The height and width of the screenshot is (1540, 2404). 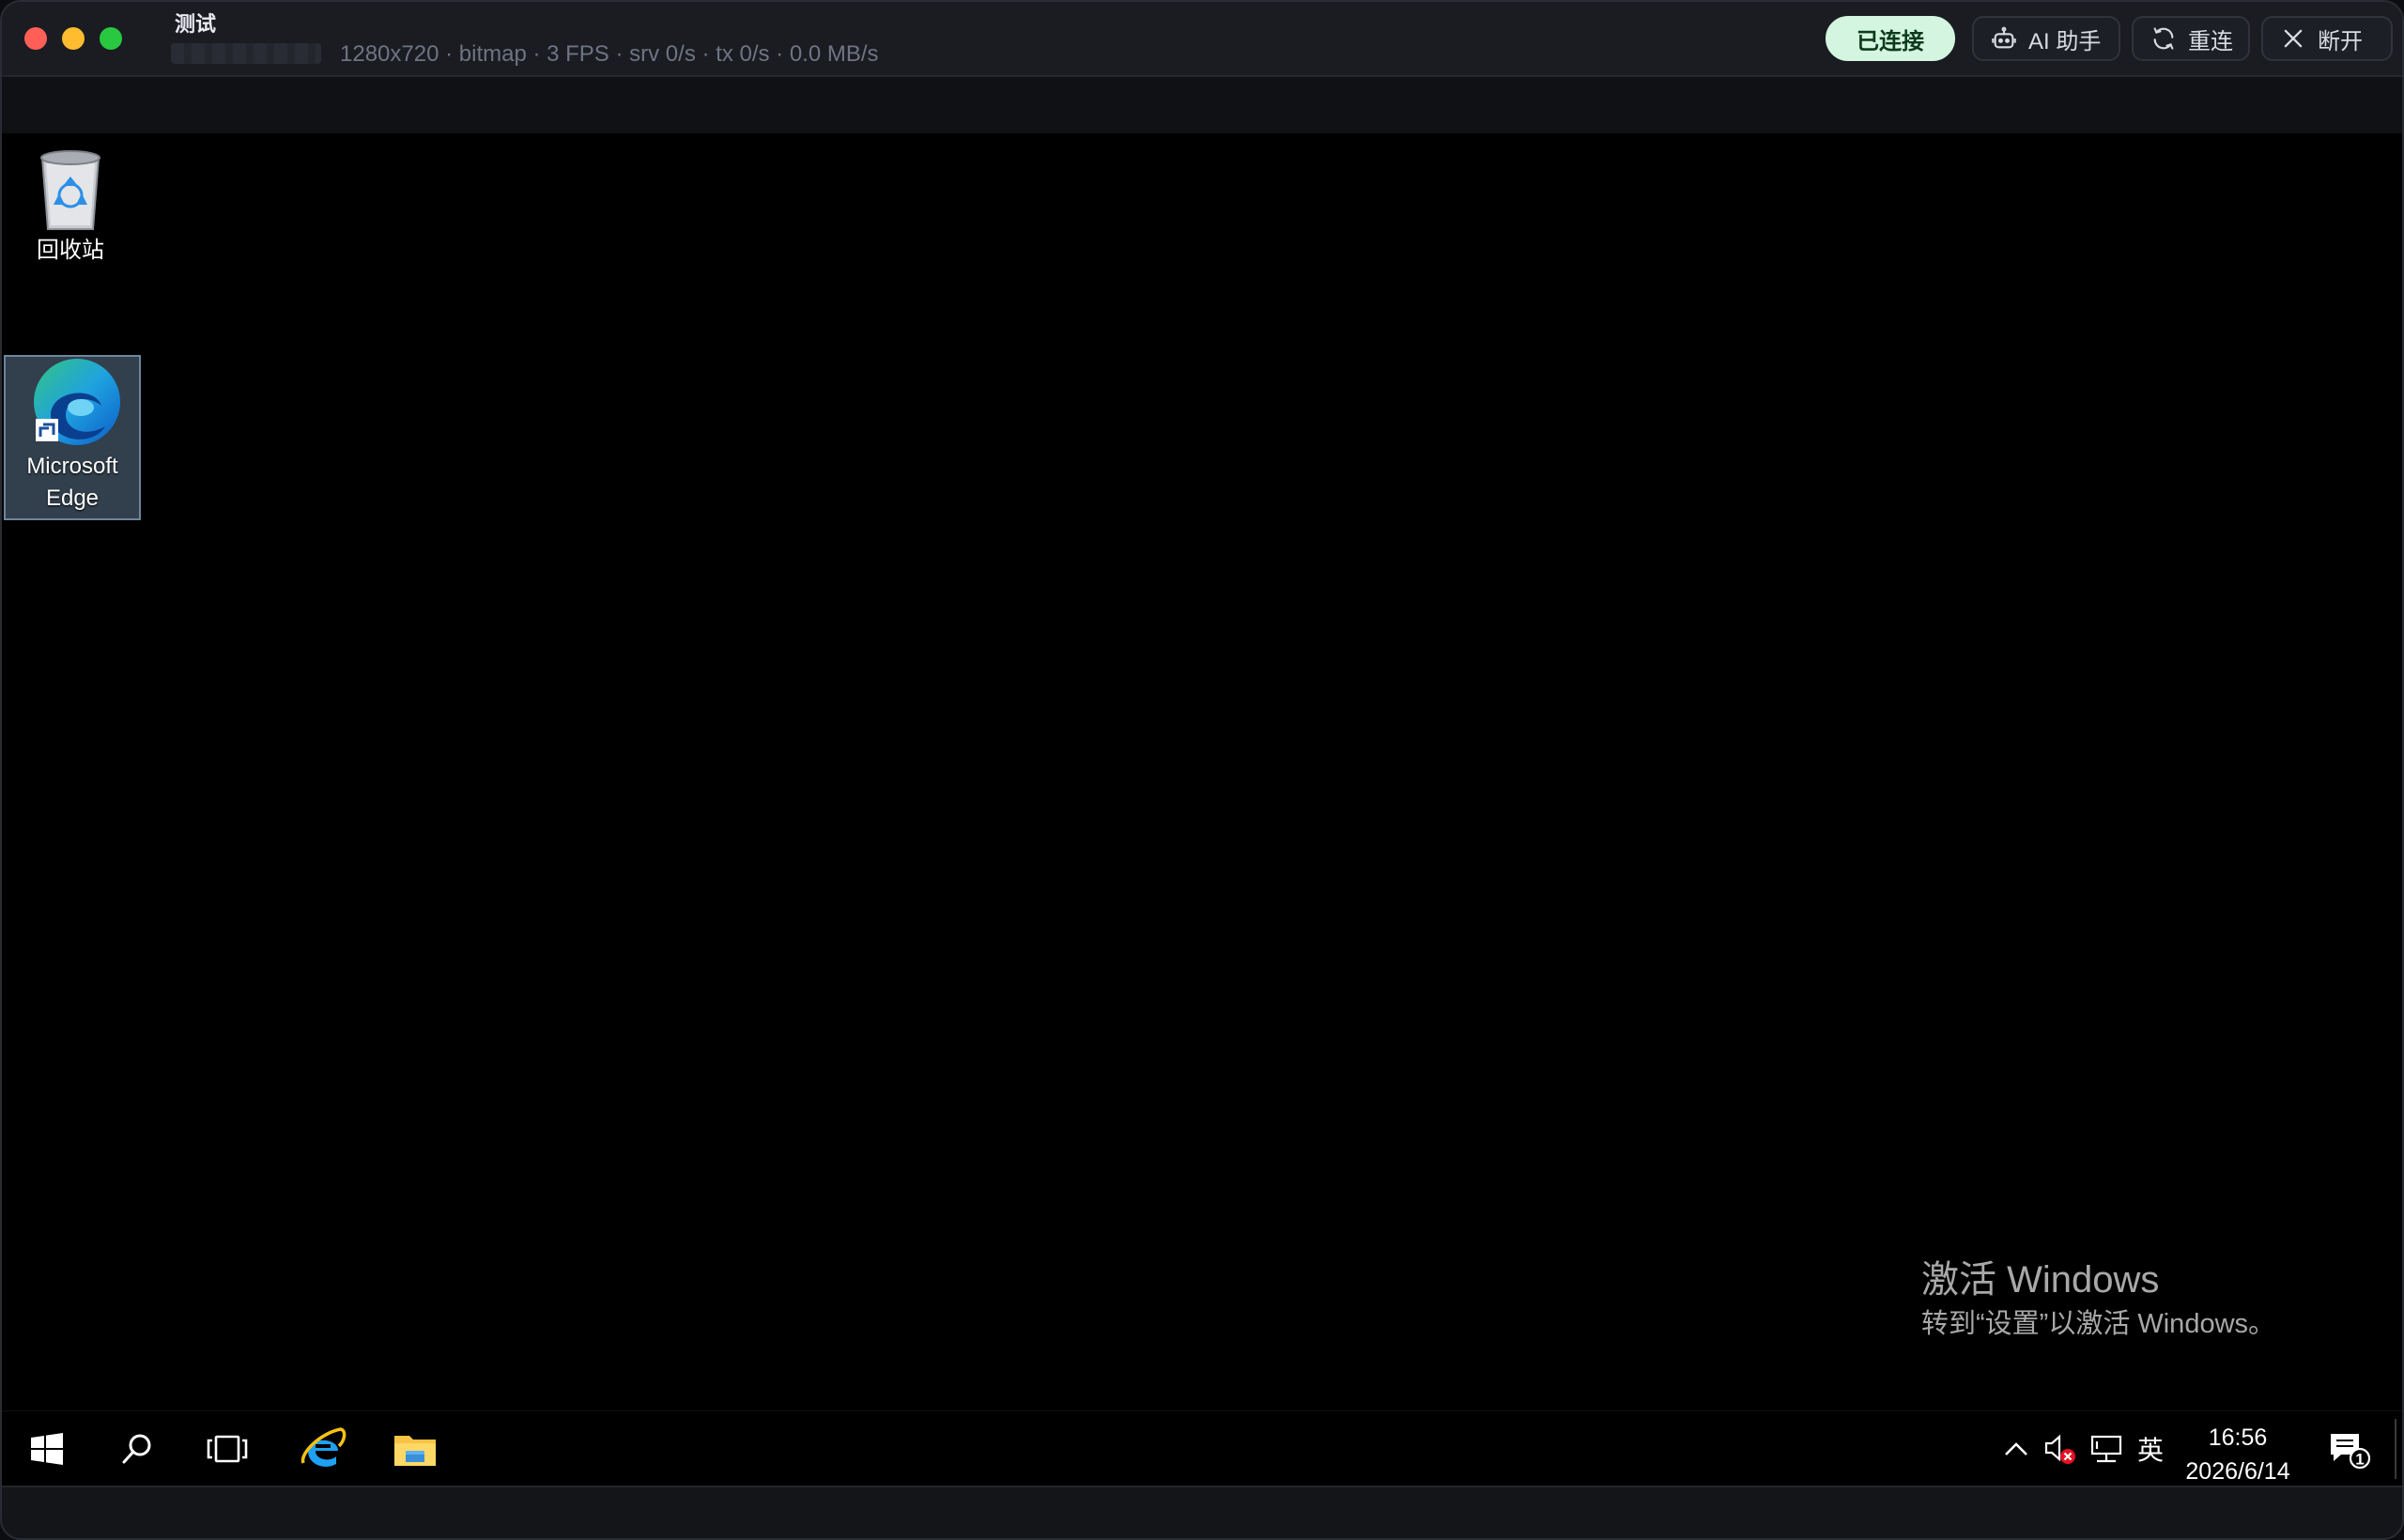 I want to click on notification-count: 1, so click(x=2359, y=1460).